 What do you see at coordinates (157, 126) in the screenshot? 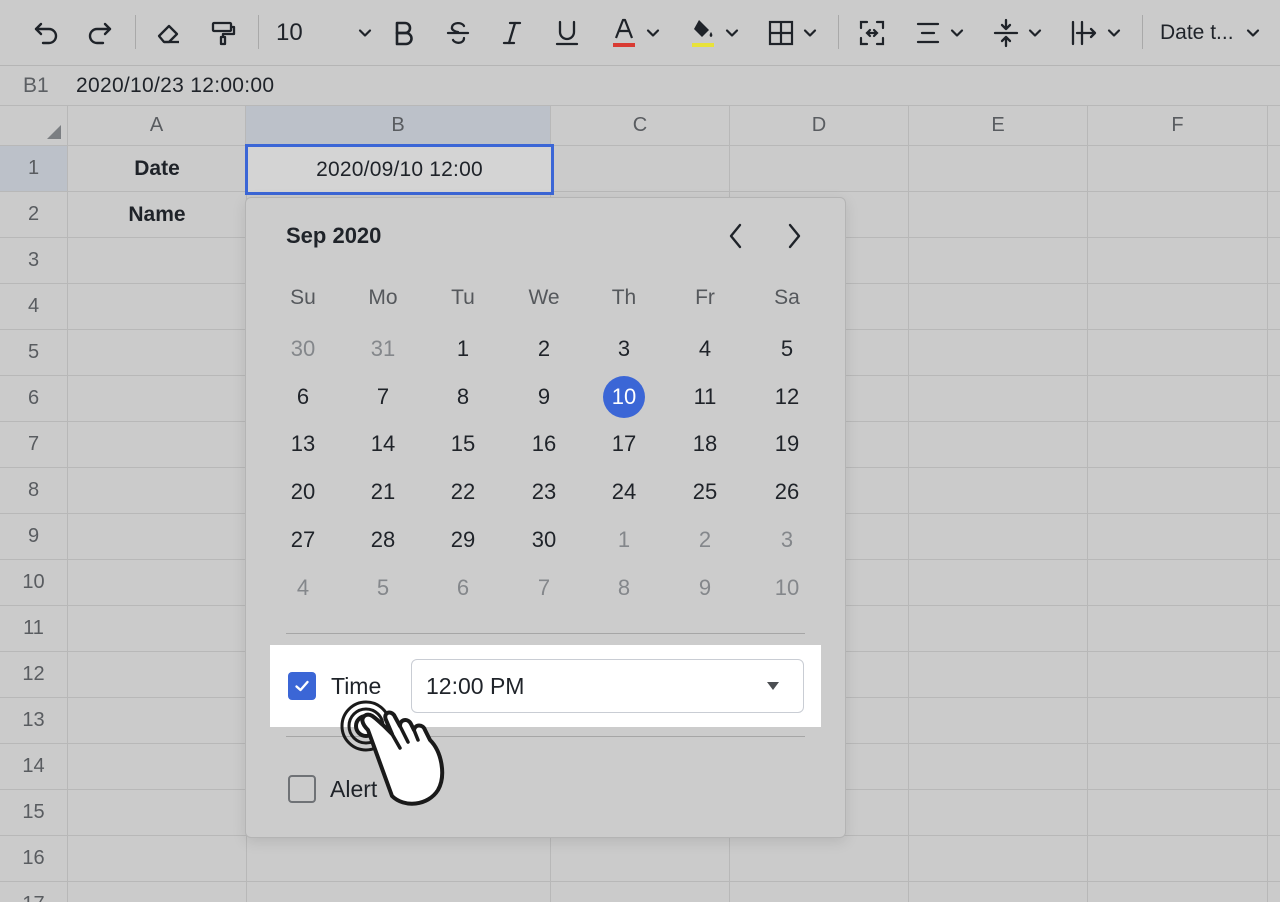
I see `column-header-a: A` at bounding box center [157, 126].